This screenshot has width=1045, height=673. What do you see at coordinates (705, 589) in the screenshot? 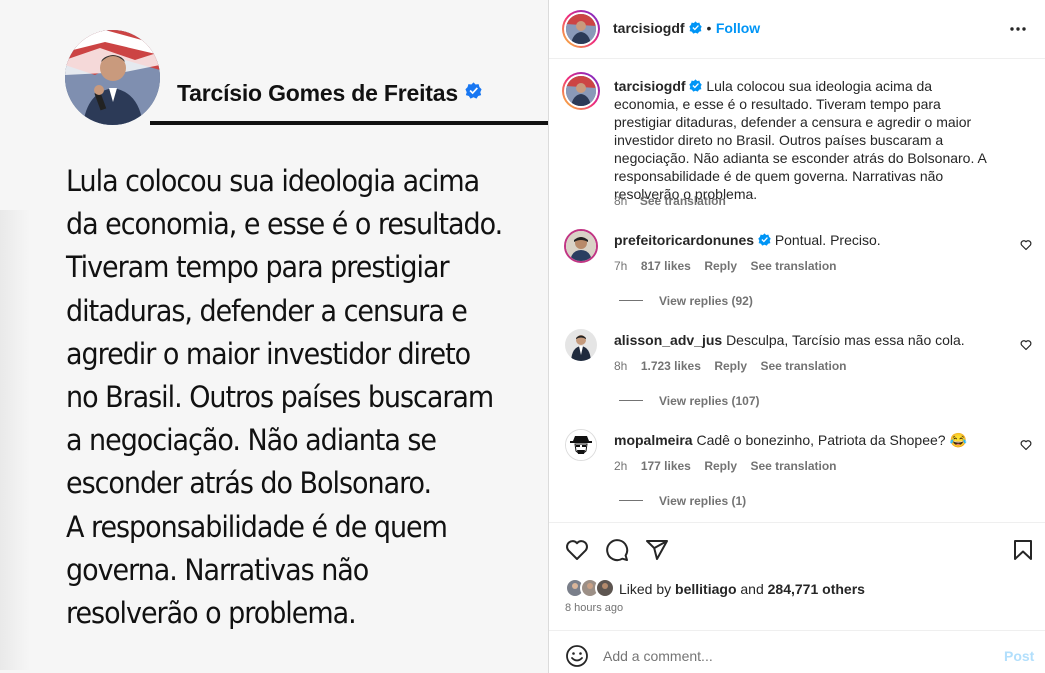
I see `likes-user: bellitiago` at bounding box center [705, 589].